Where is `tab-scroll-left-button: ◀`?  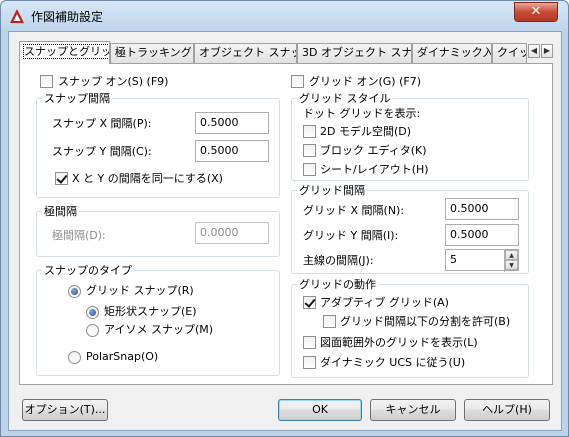
tab-scroll-left-button: ◀ is located at coordinates (534, 51).